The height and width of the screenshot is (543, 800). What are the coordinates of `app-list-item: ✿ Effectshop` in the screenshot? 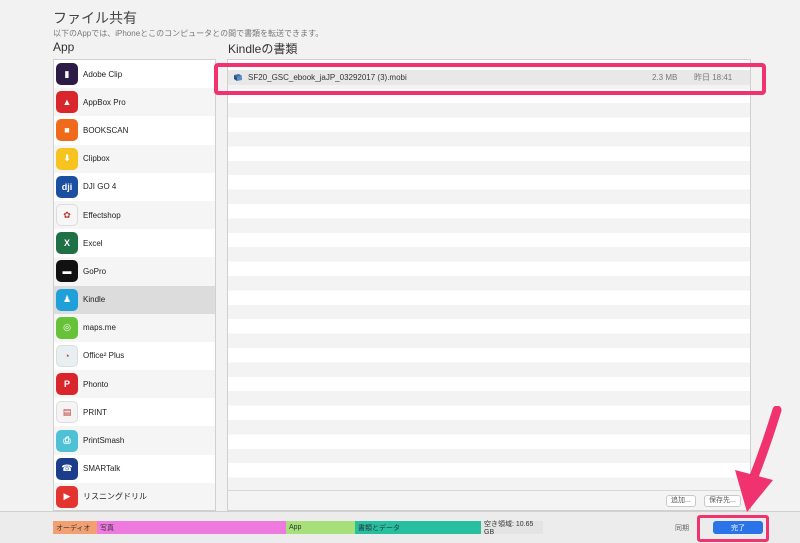 It's located at (134, 215).